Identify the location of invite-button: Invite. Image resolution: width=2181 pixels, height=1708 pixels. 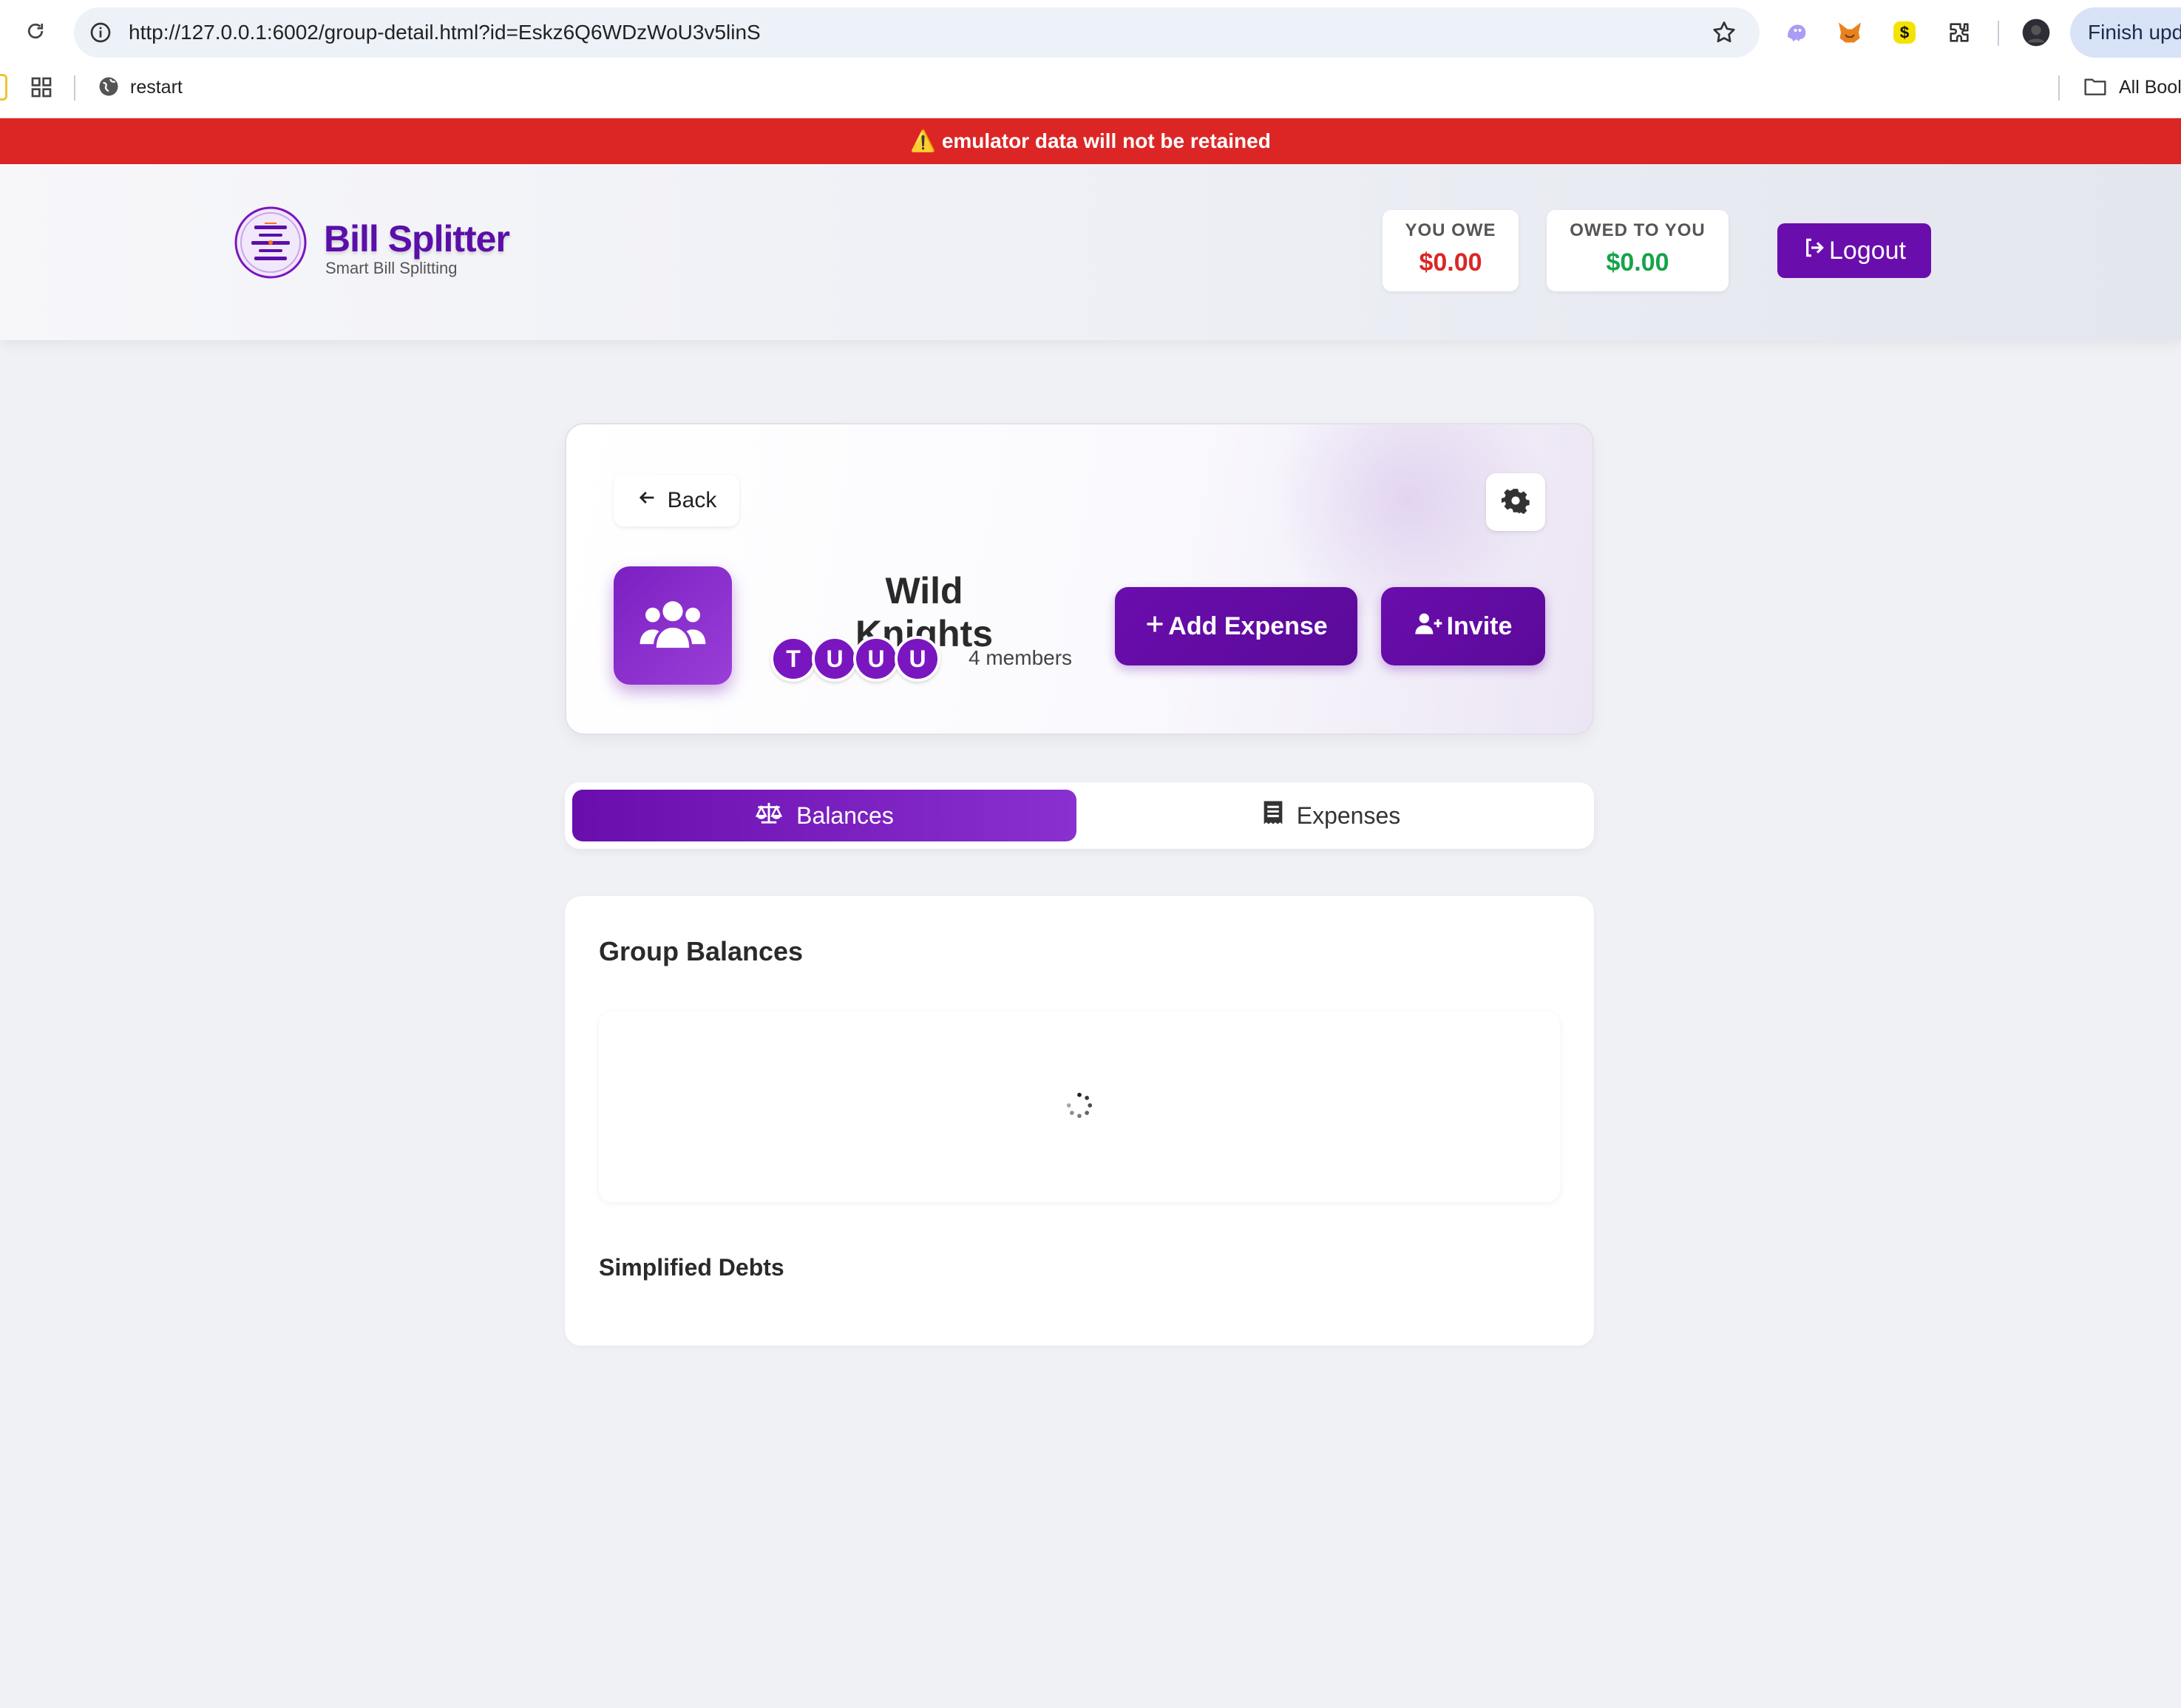
(1463, 626).